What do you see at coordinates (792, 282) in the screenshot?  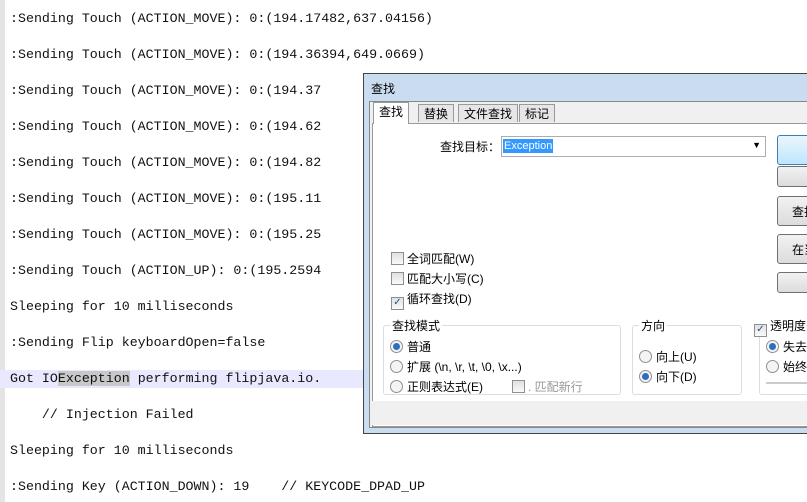 I see `close-button` at bounding box center [792, 282].